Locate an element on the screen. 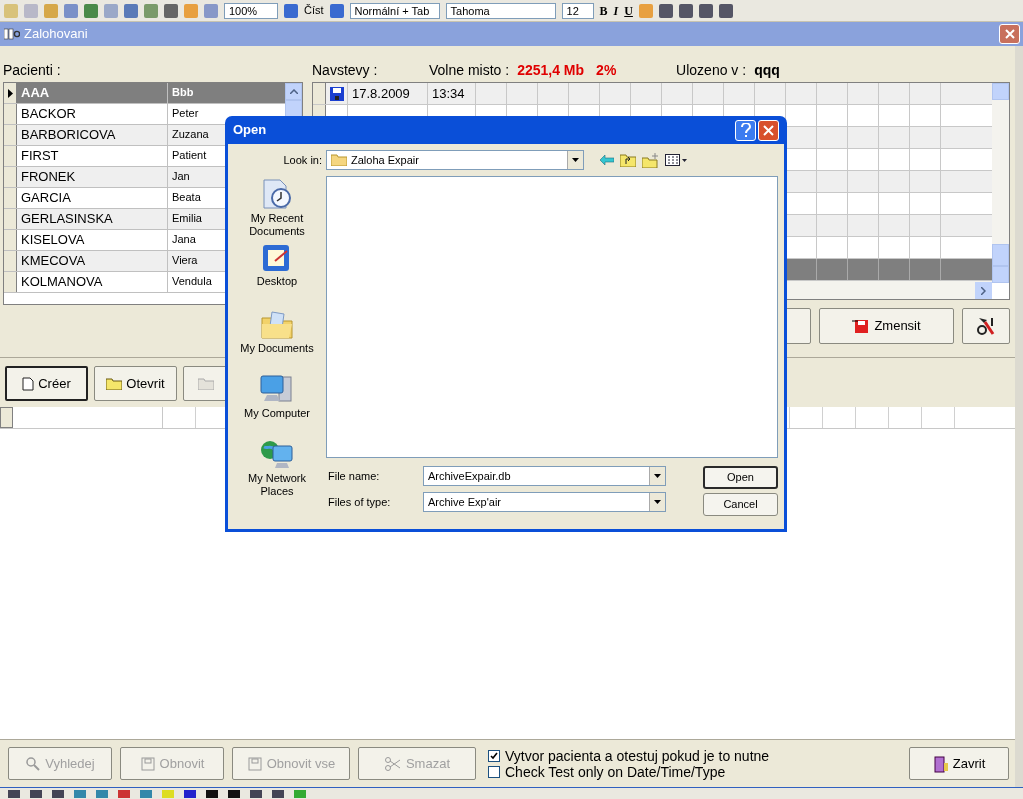 The height and width of the screenshot is (799, 1023). table-cell: FIRST is located at coordinates (92, 156).